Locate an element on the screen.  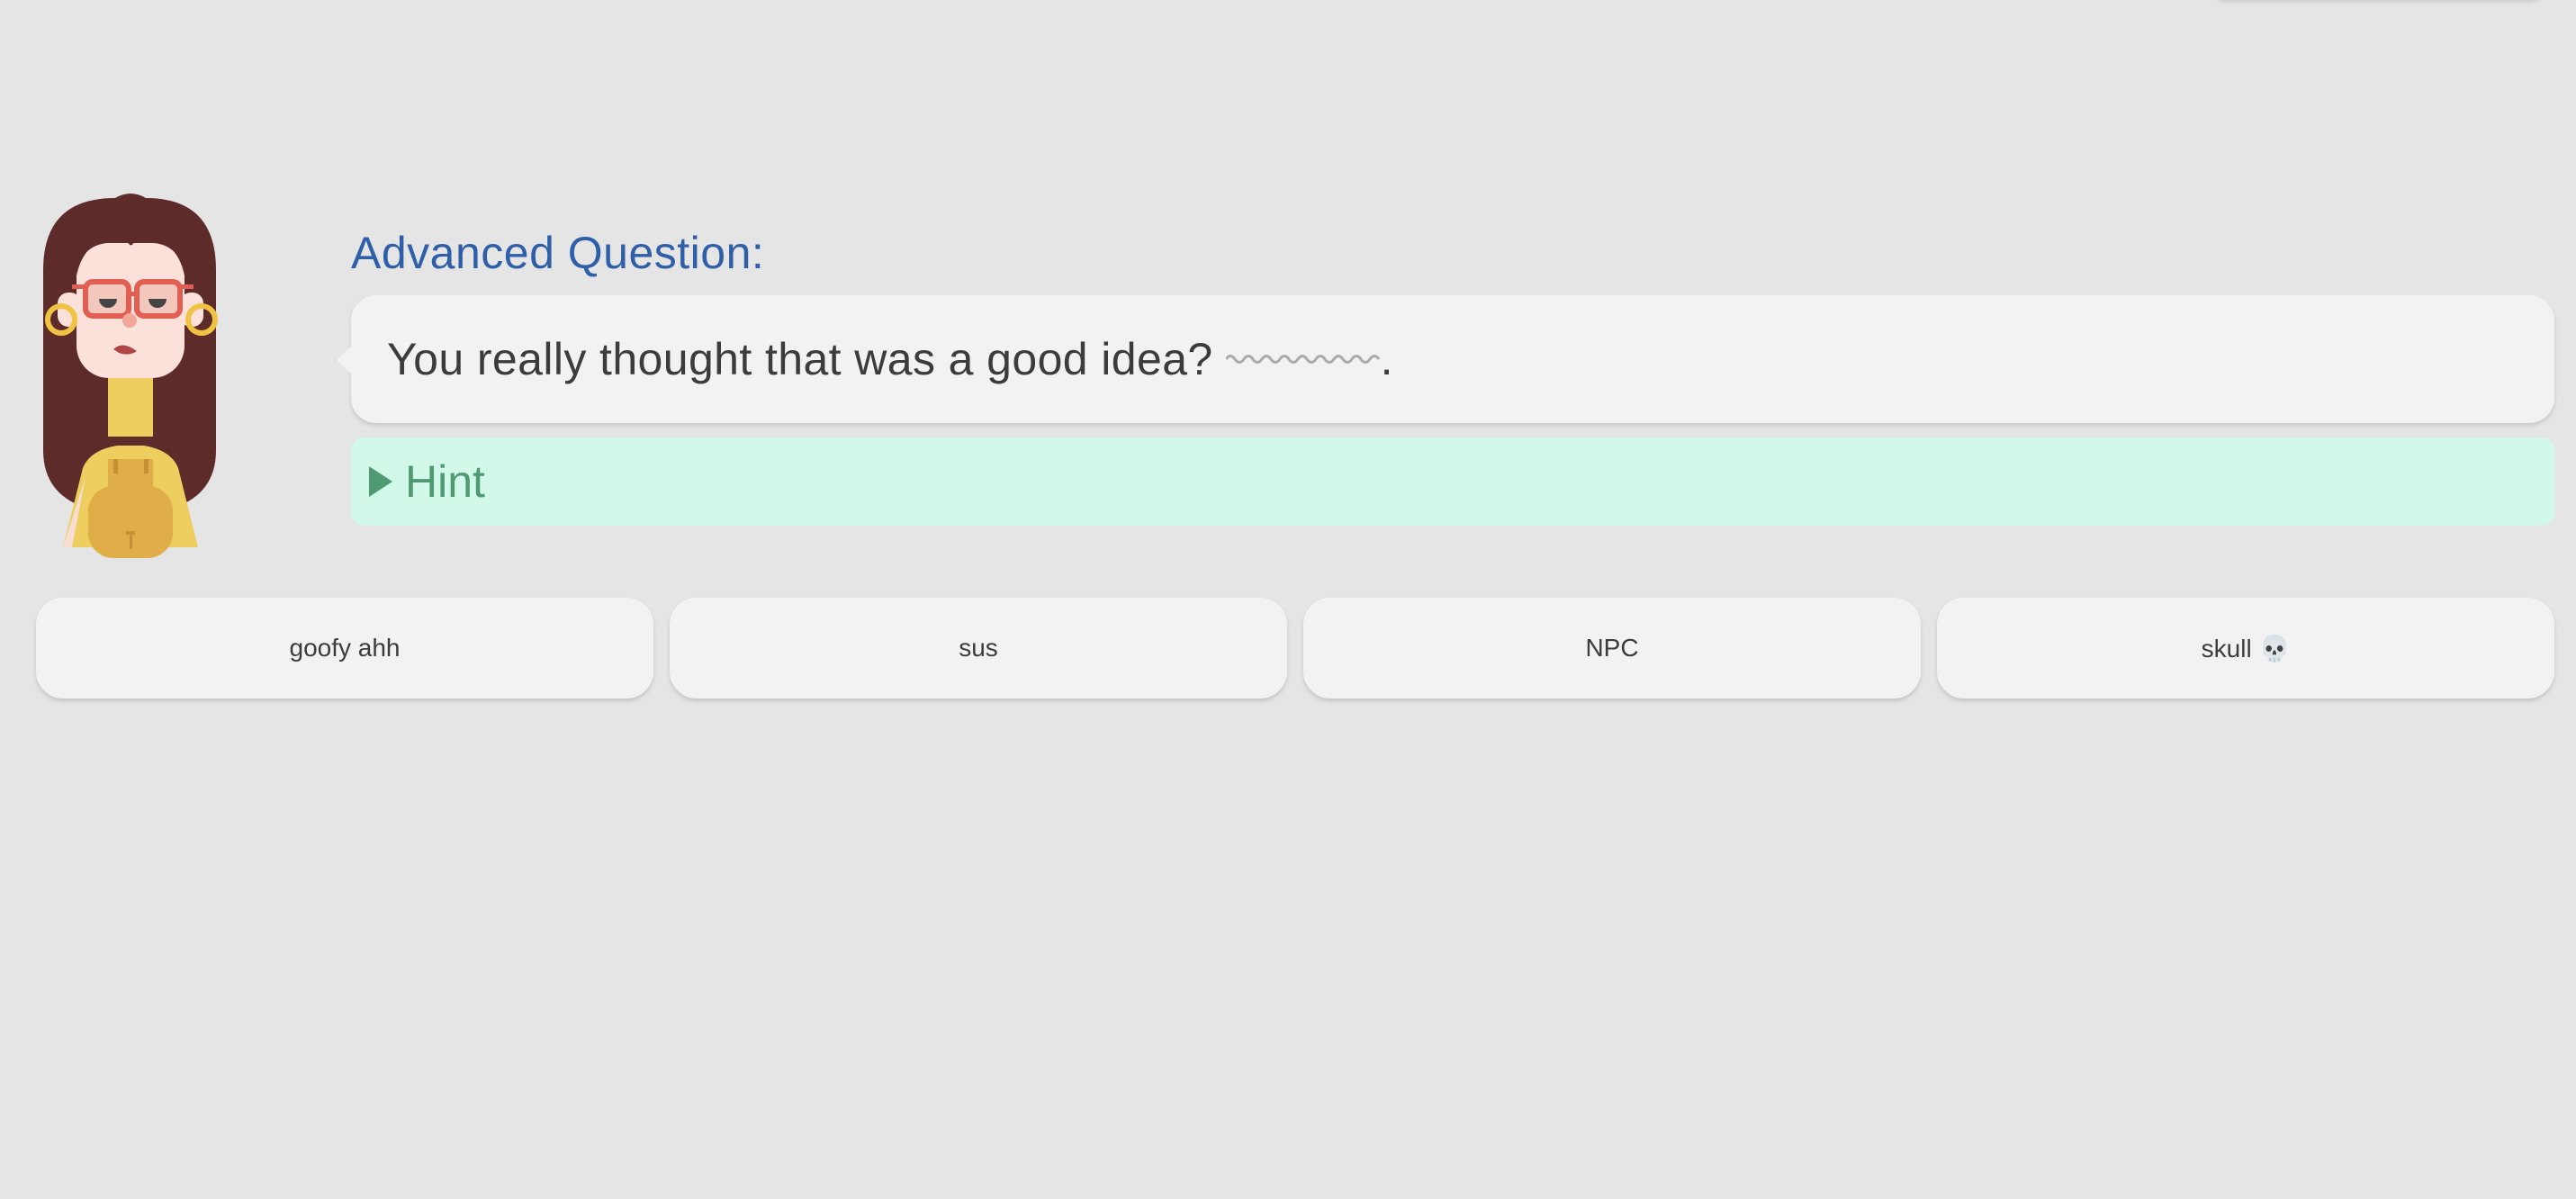
hint-toggle: Hint is located at coordinates (1452, 481).